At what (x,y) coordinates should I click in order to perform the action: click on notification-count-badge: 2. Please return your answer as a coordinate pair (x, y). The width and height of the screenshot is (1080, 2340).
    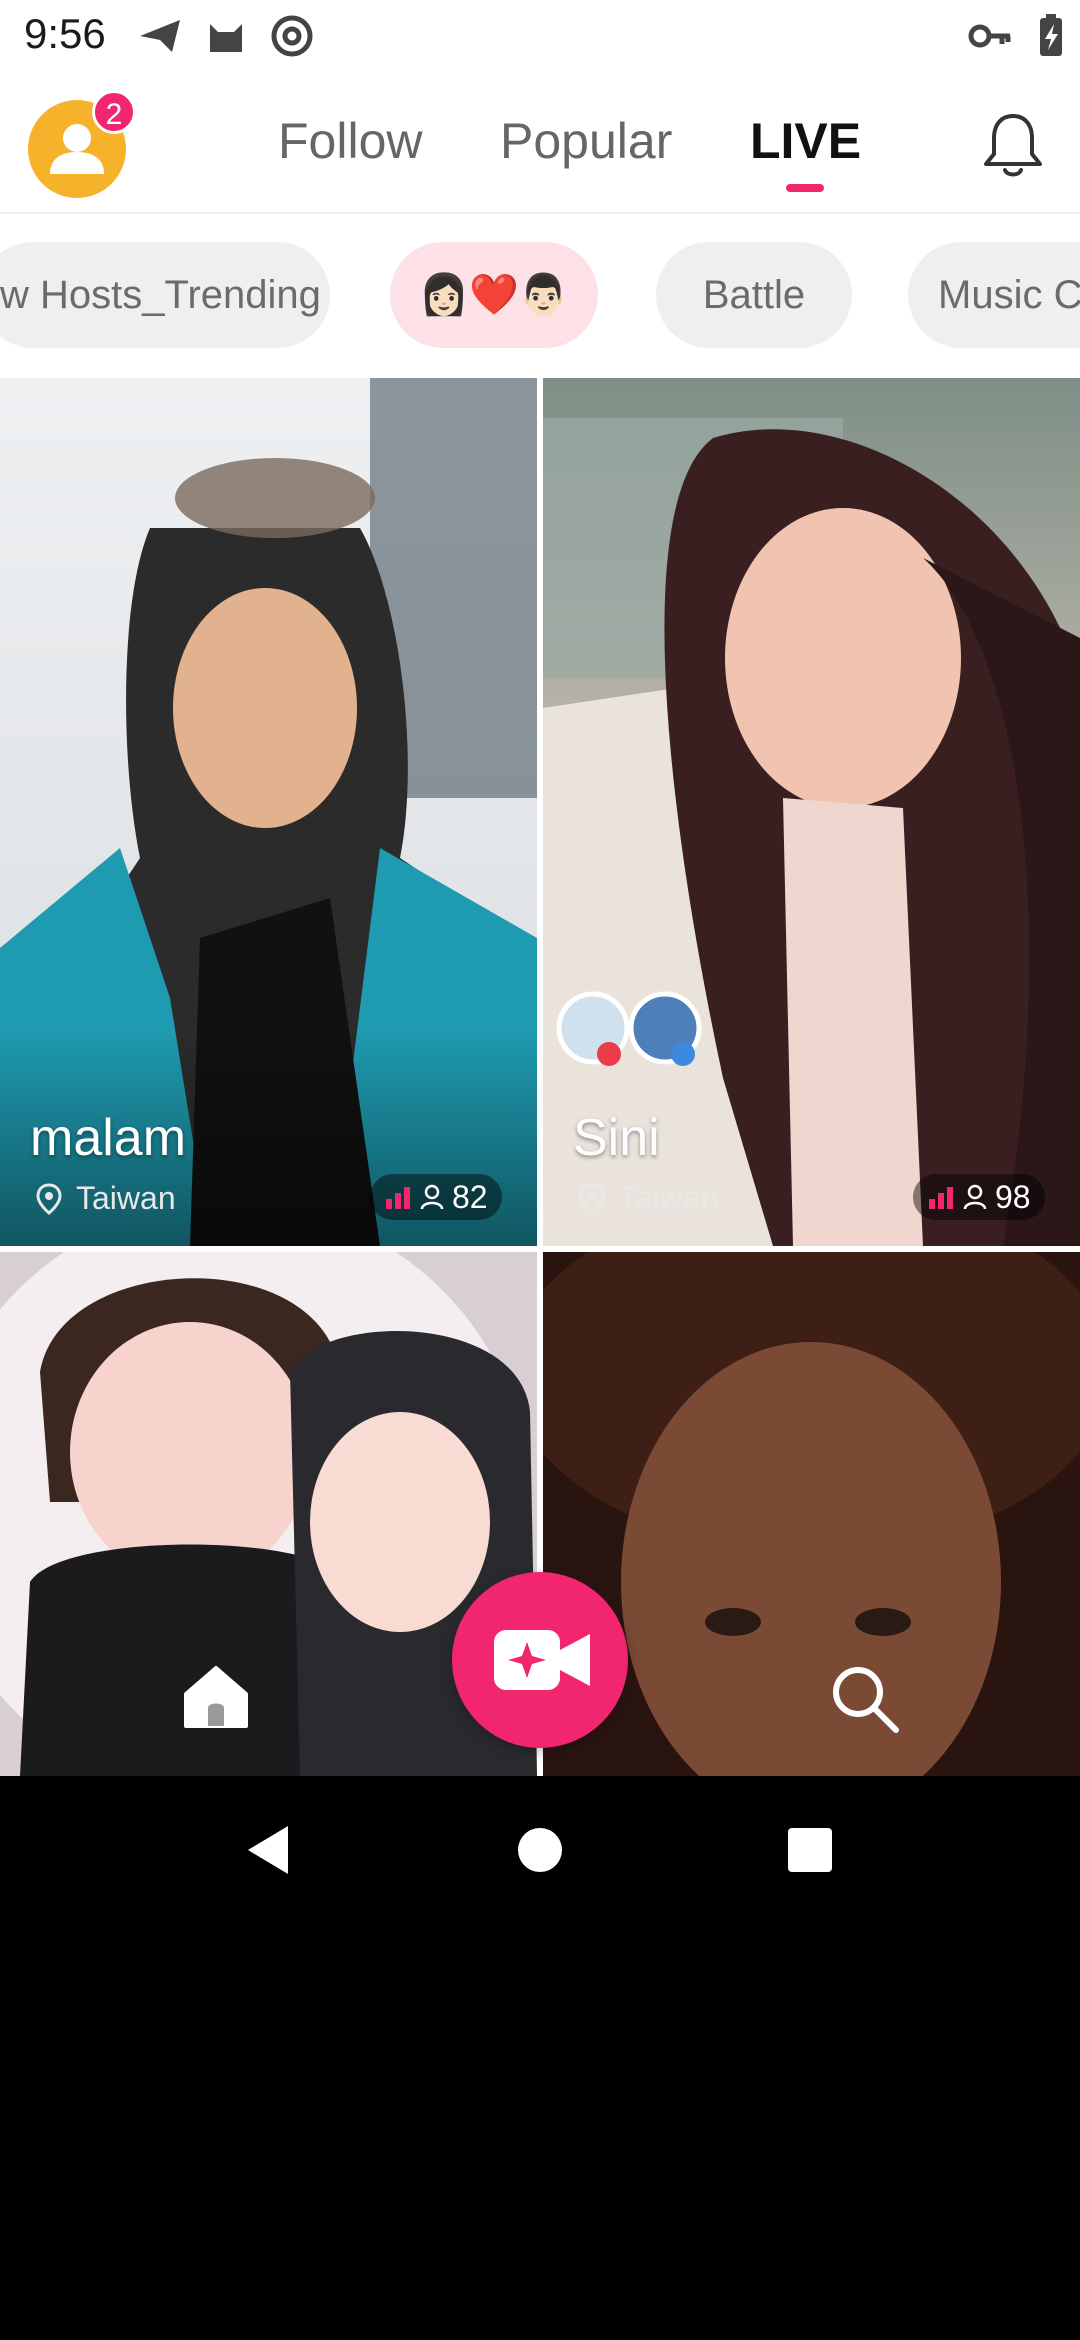
    Looking at the image, I should click on (114, 112).